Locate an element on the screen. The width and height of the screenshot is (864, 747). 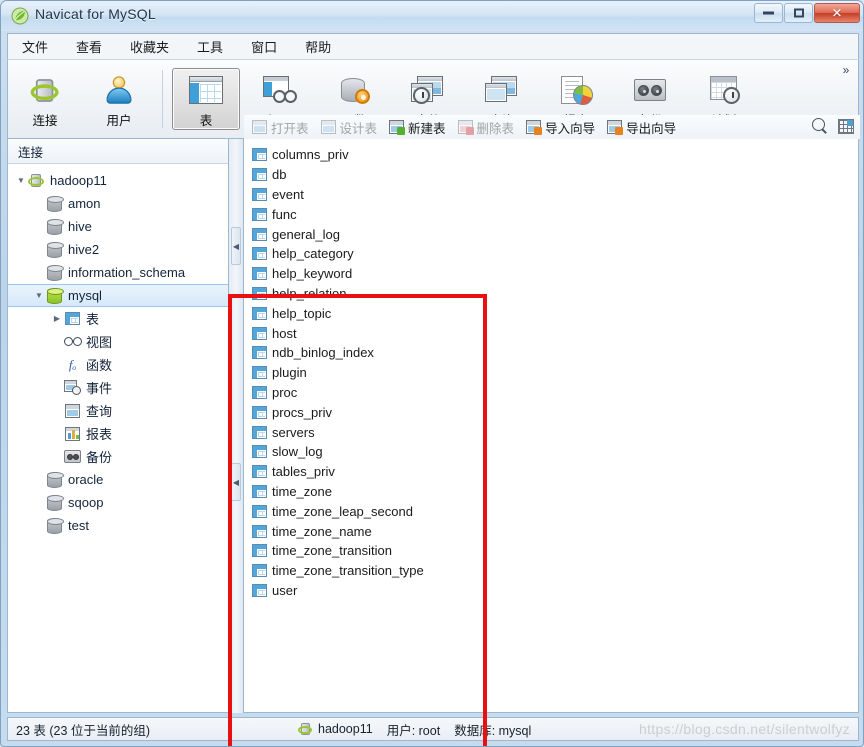
toolbar-group-connection: 连接 用户 is located at coordinates (82, 99).